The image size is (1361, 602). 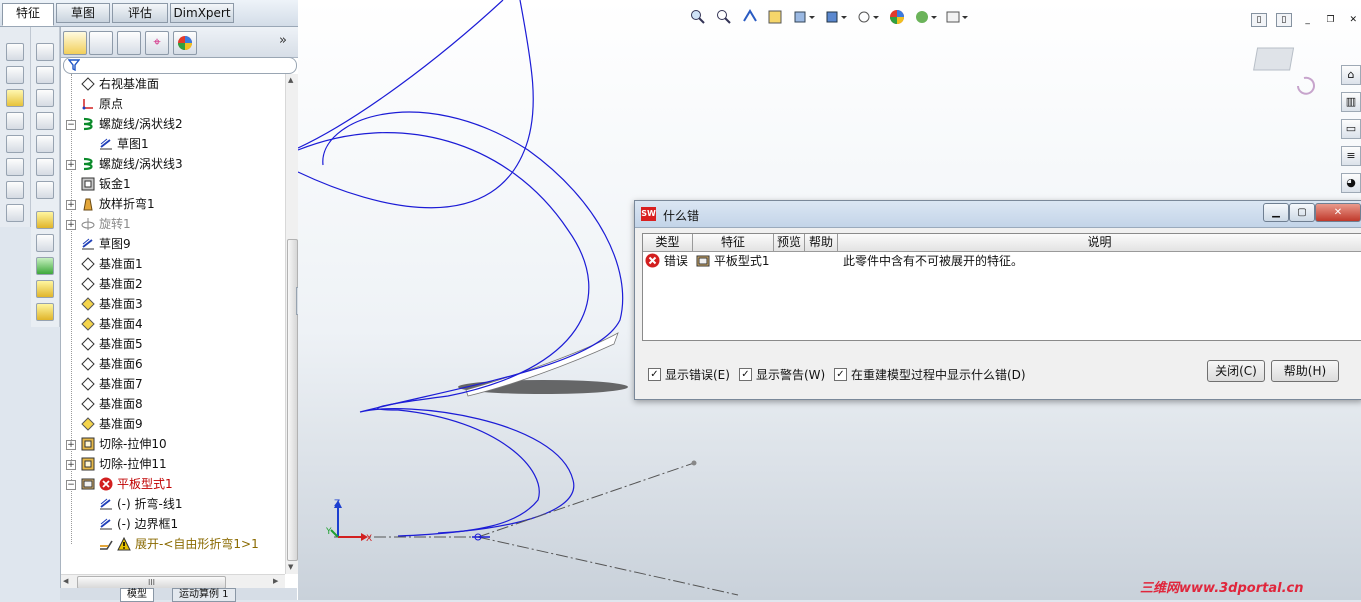 What do you see at coordinates (283, 40) in the screenshot?
I see `expand-panel-chevron-icon: »` at bounding box center [283, 40].